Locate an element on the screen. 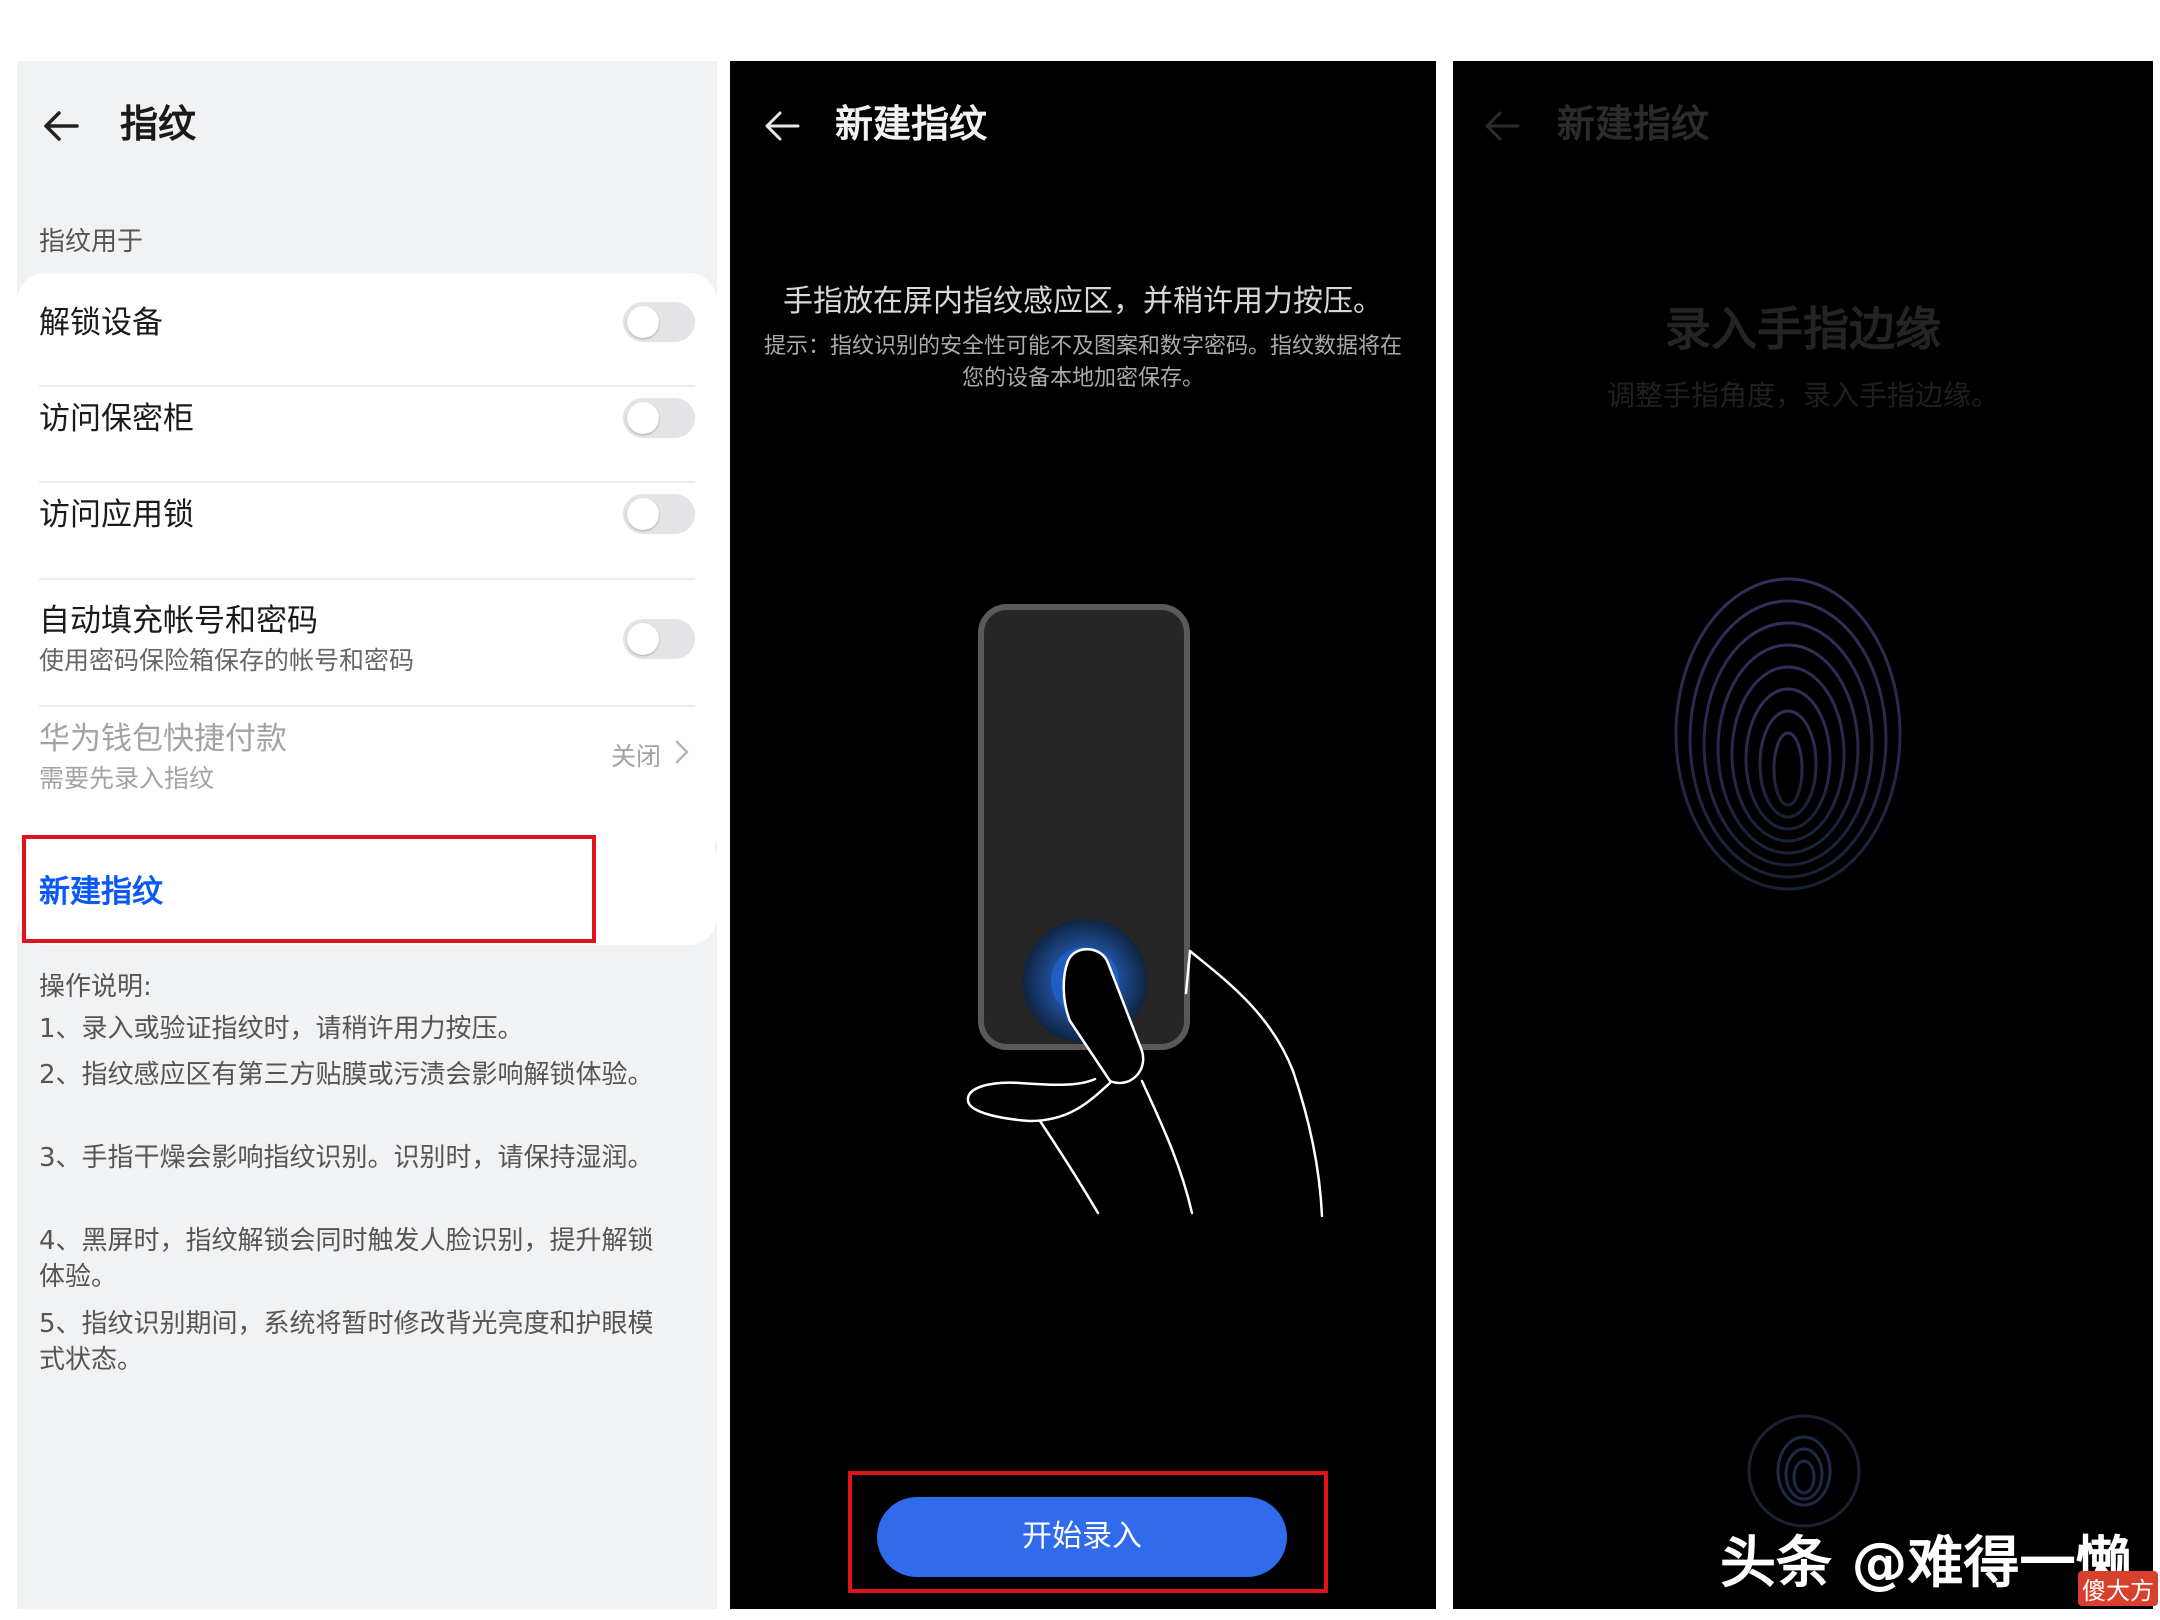 The image size is (2160, 1620). logo-badge: 傻大方 is located at coordinates (2118, 1588).